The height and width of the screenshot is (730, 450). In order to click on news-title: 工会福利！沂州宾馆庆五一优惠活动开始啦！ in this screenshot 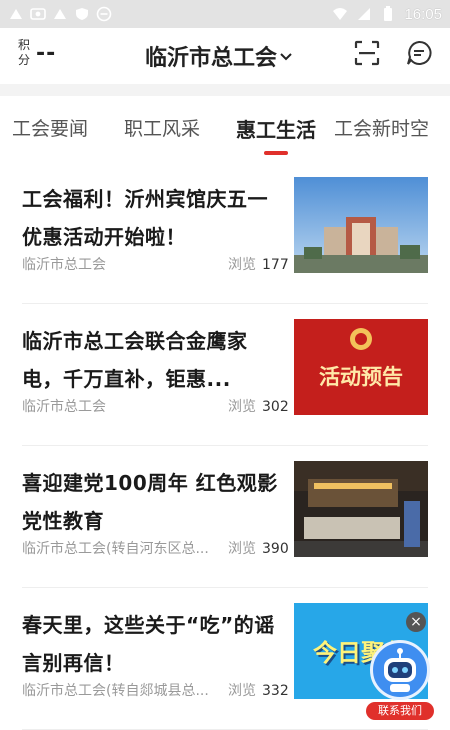, I will do `click(145, 218)`.